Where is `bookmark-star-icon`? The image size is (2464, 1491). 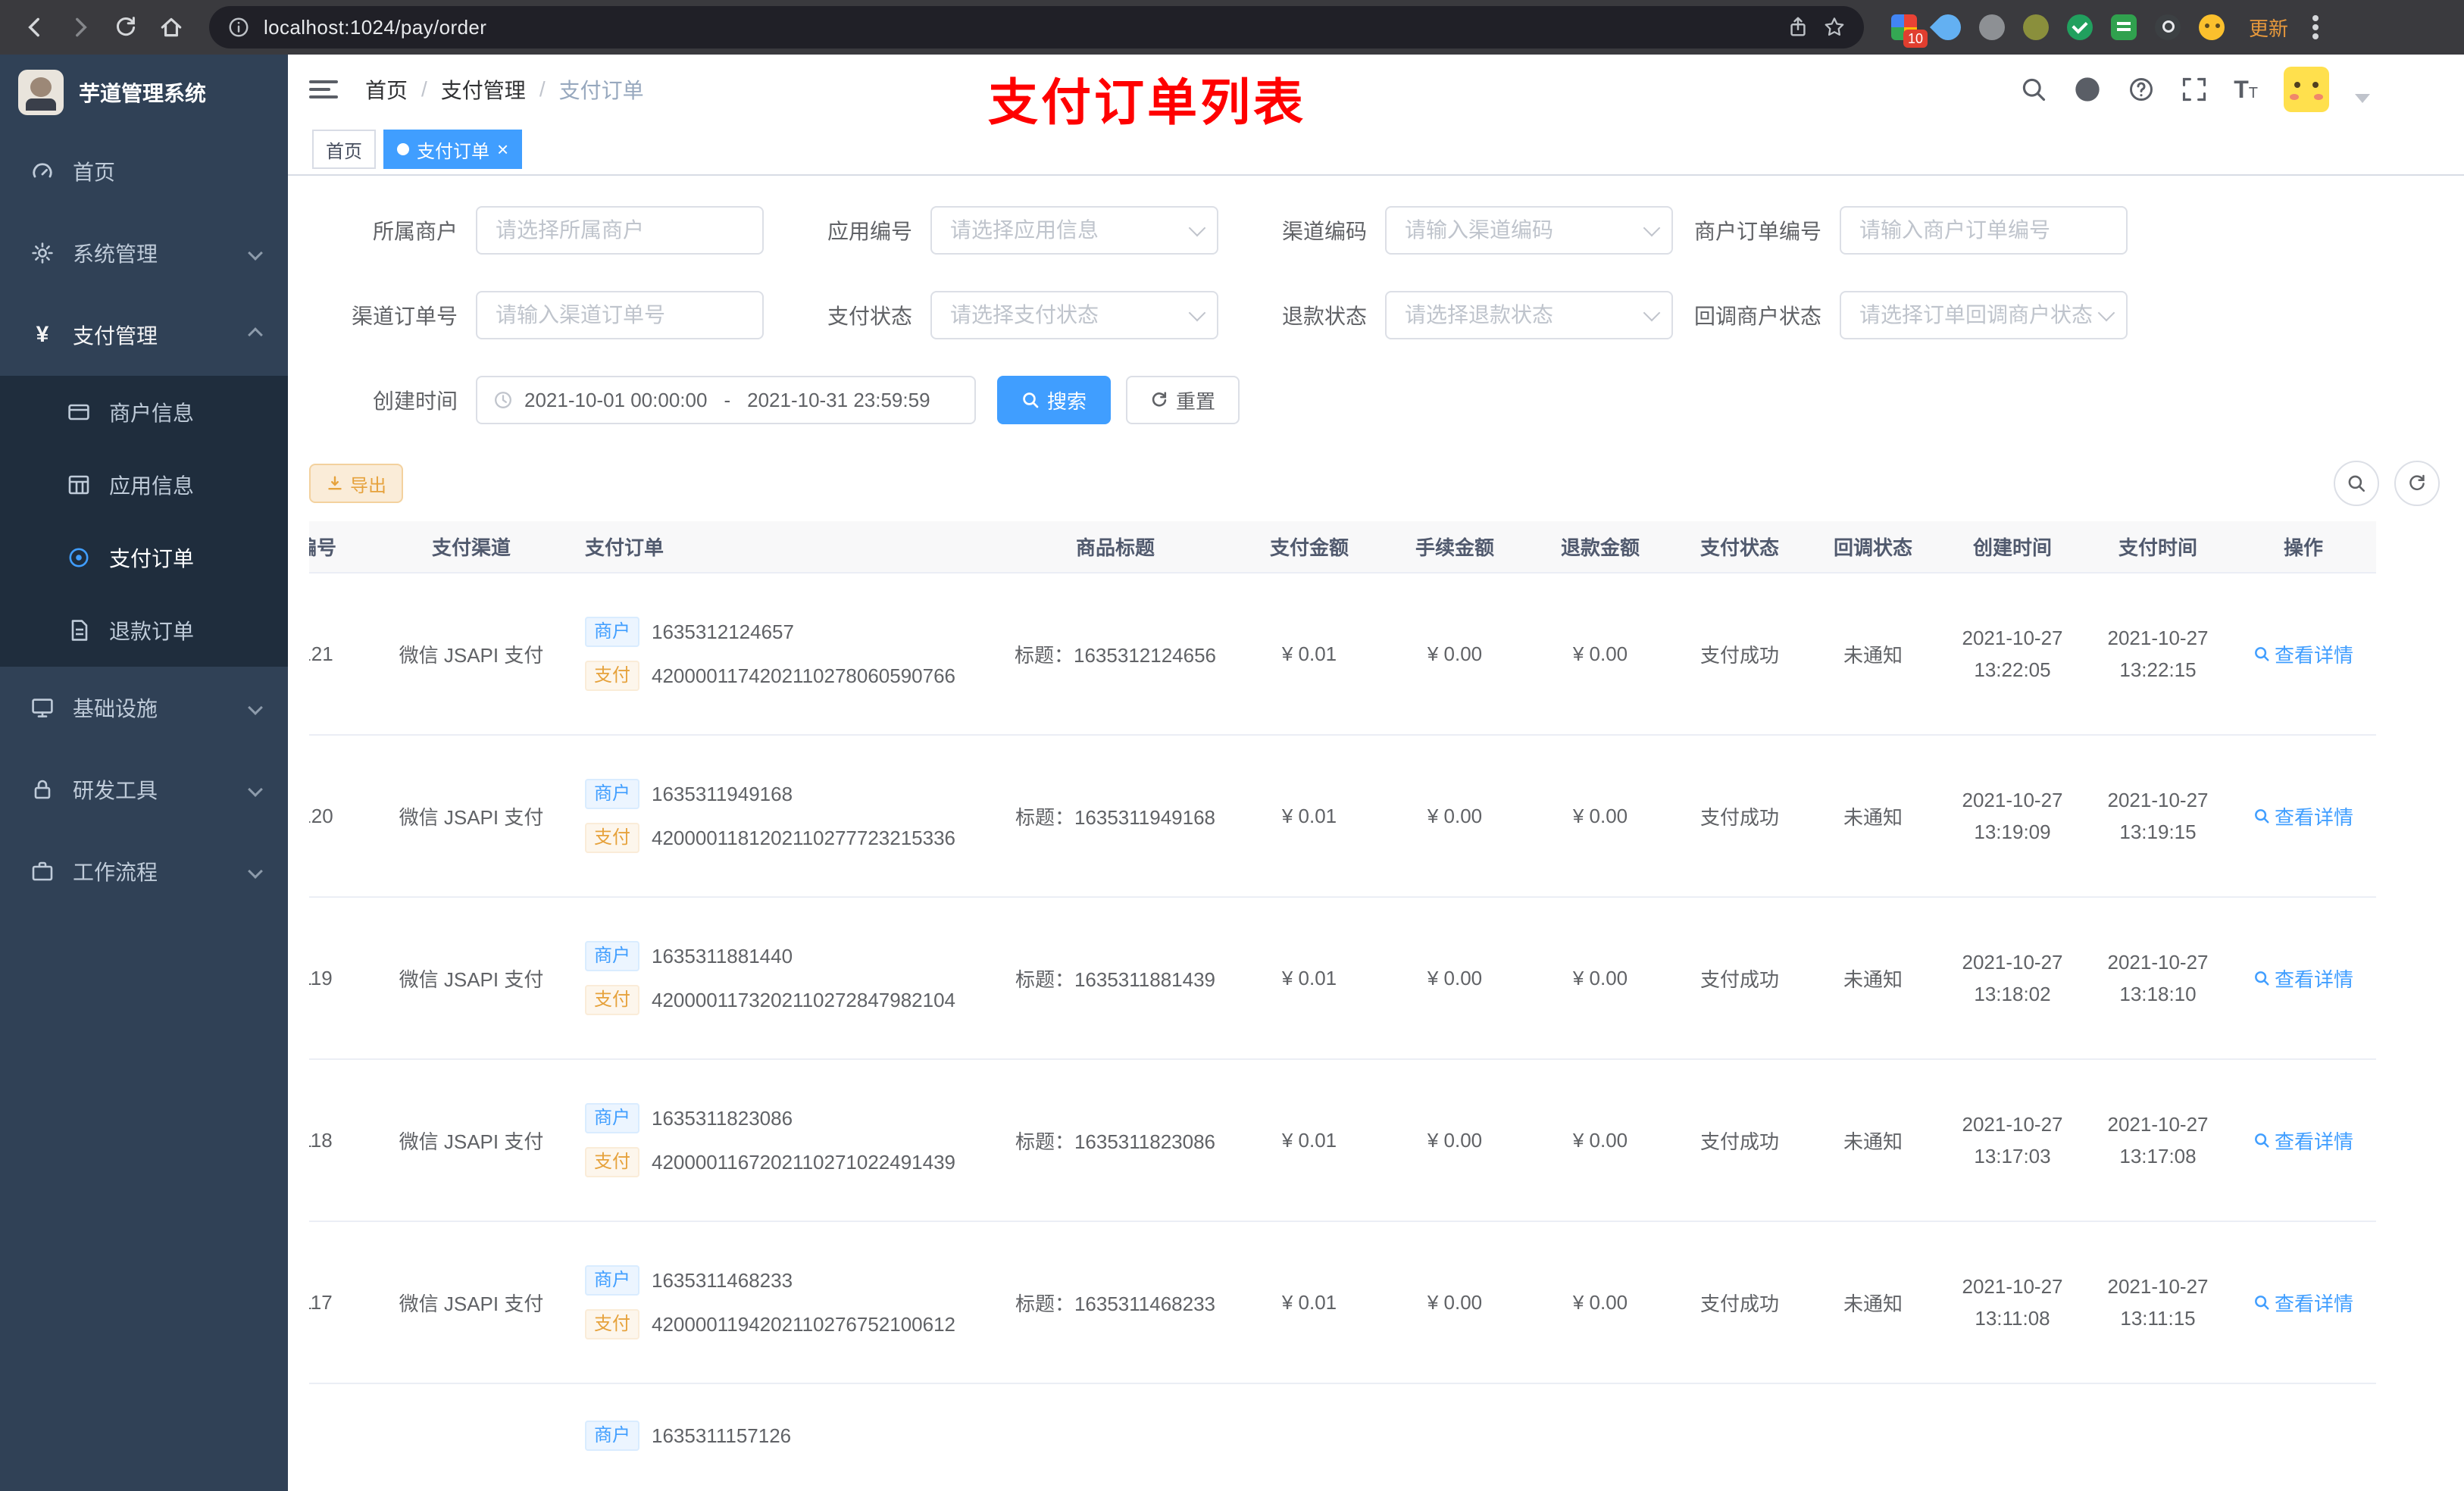
bookmark-star-icon is located at coordinates (1834, 27).